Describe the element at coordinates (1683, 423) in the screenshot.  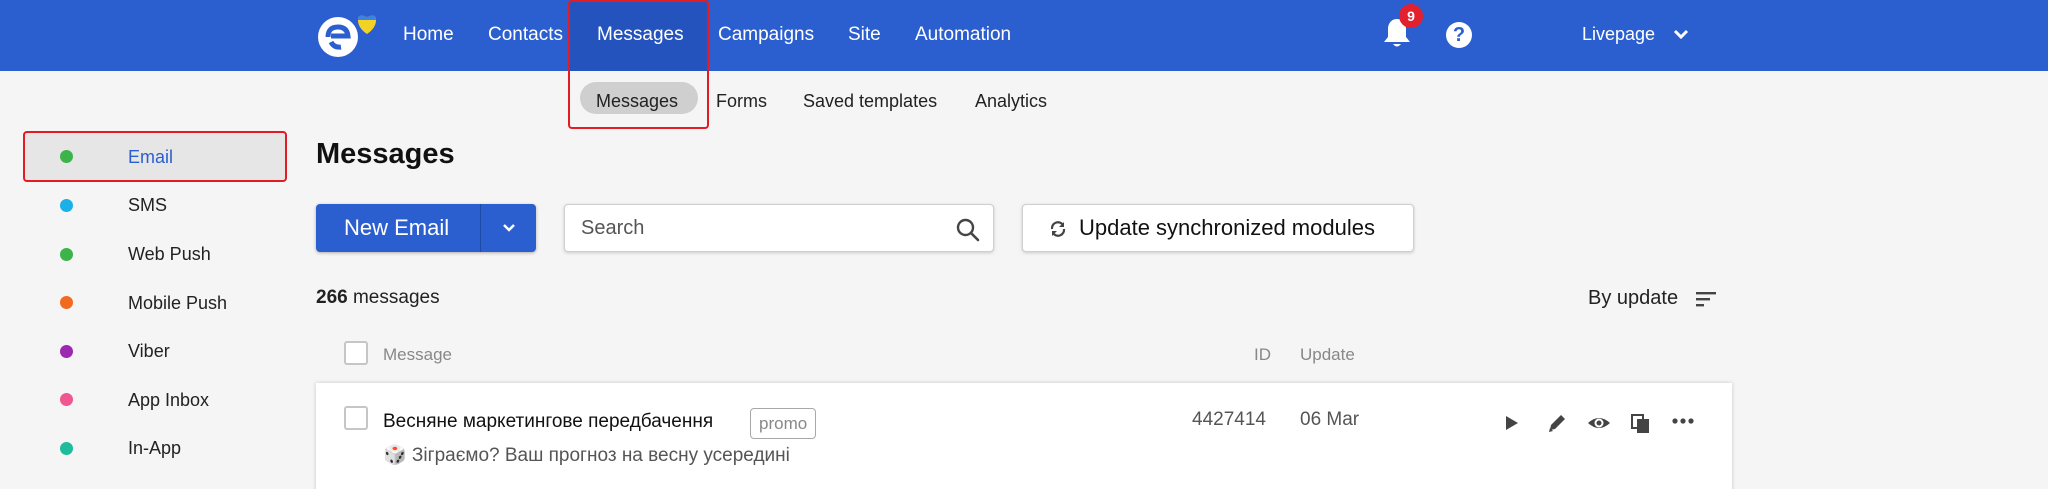
I see `more-icon` at that location.